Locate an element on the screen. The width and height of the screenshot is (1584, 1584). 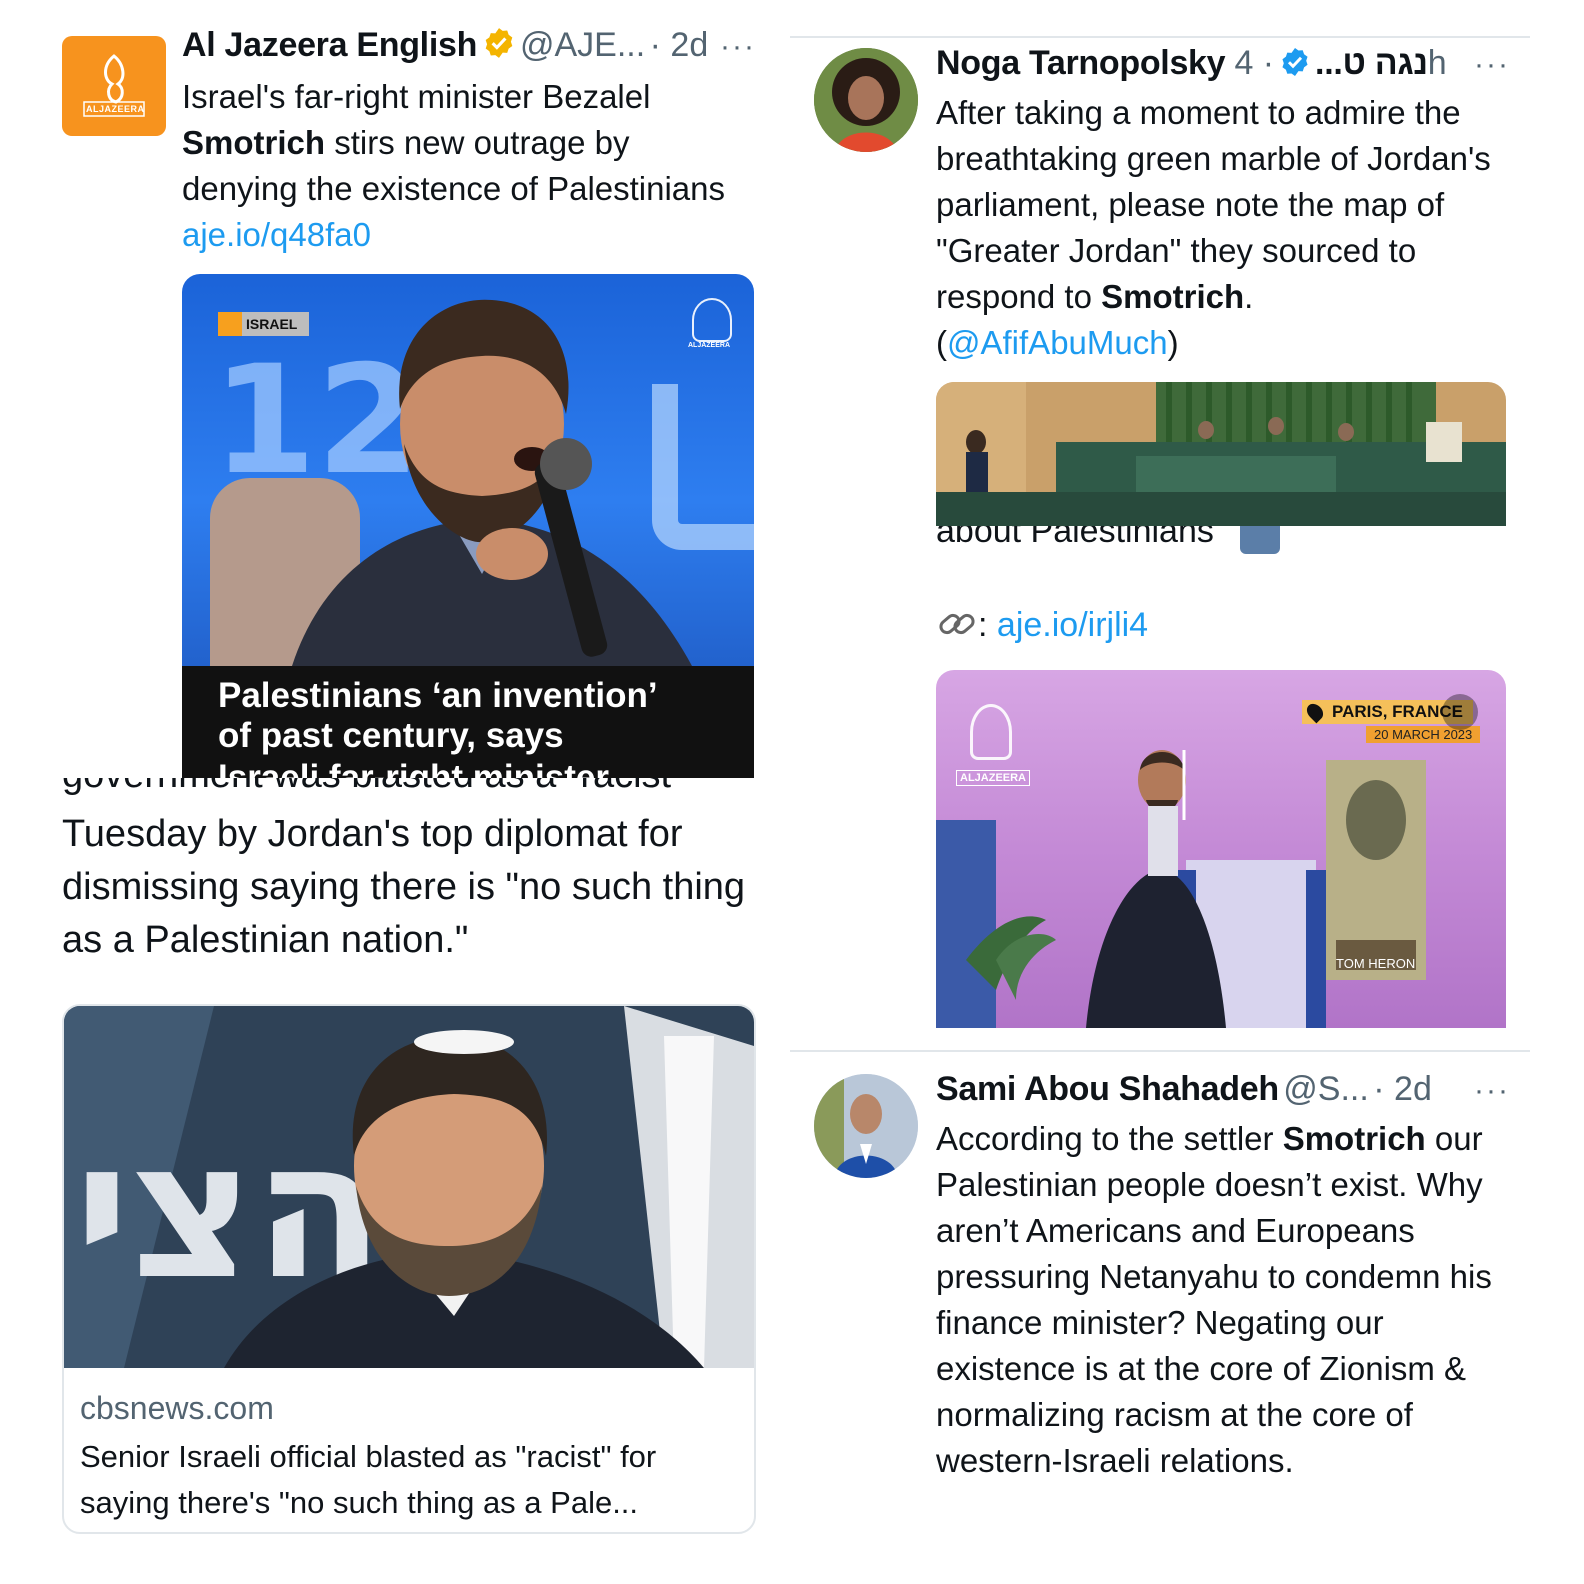
parliament-photo is located at coordinates (1221, 454).